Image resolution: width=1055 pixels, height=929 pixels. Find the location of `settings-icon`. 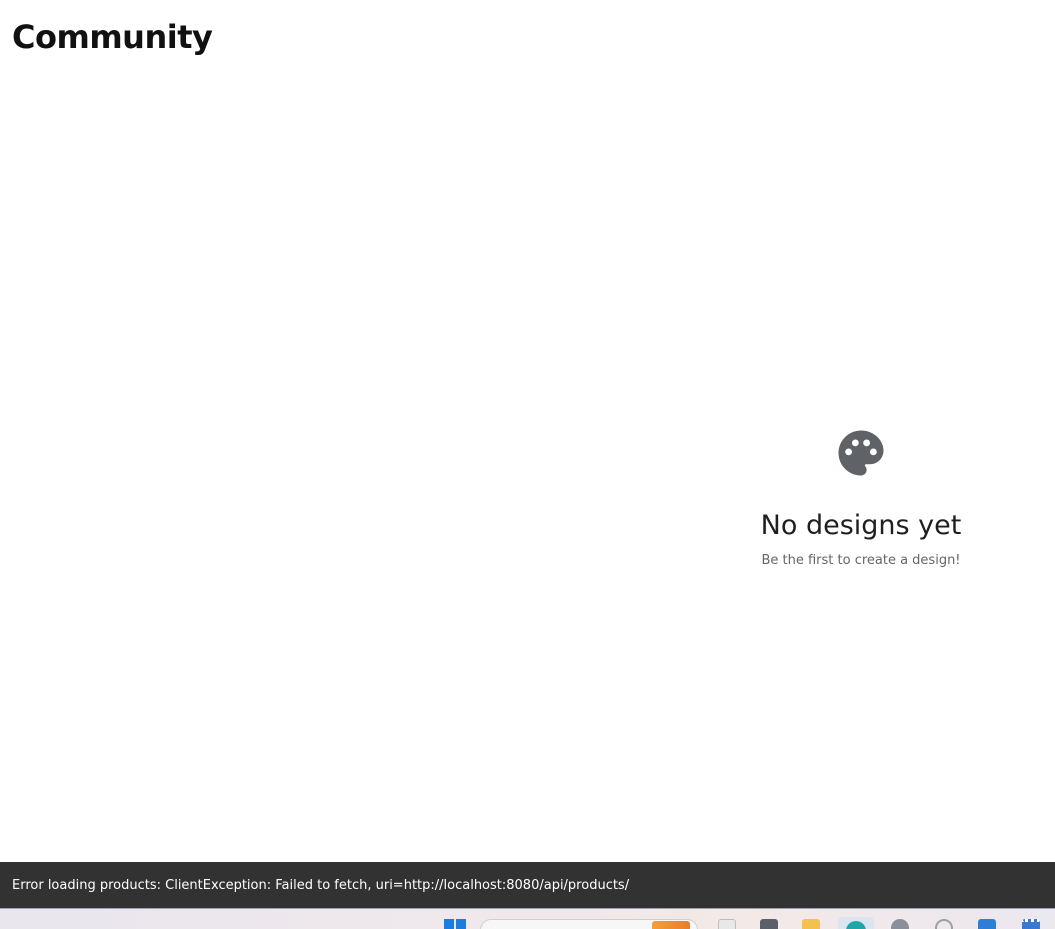

settings-icon is located at coordinates (900, 924).